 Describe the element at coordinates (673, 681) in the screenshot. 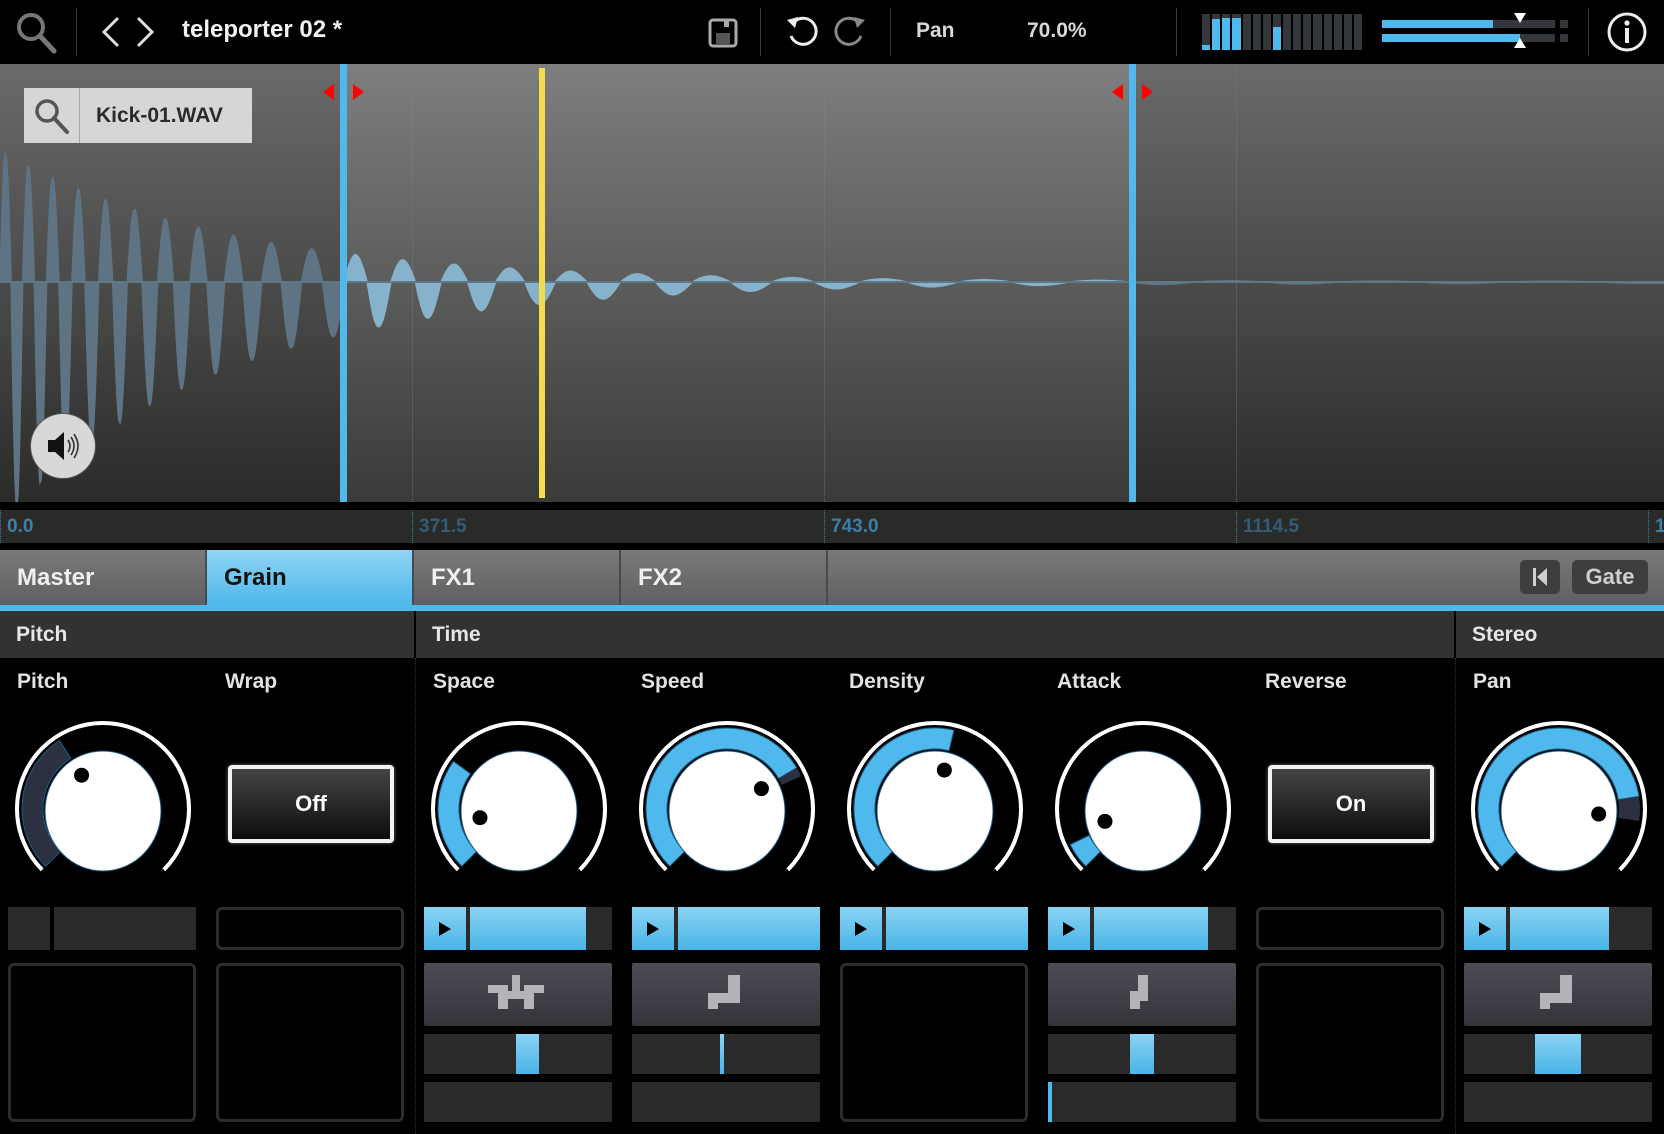

I see `param-label-speed: Speed` at that location.